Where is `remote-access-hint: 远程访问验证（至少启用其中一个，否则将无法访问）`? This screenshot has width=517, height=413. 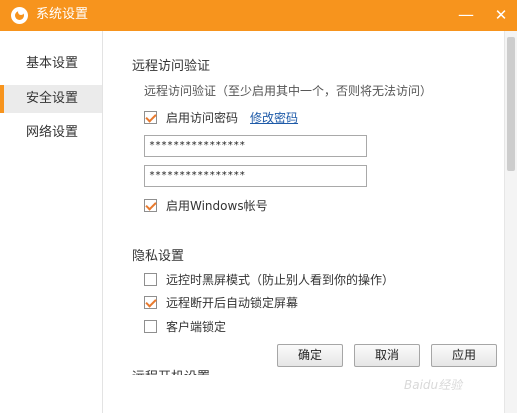 remote-access-hint: 远程访问验证（至少启用其中一个，否则将无法访问） is located at coordinates (288, 91).